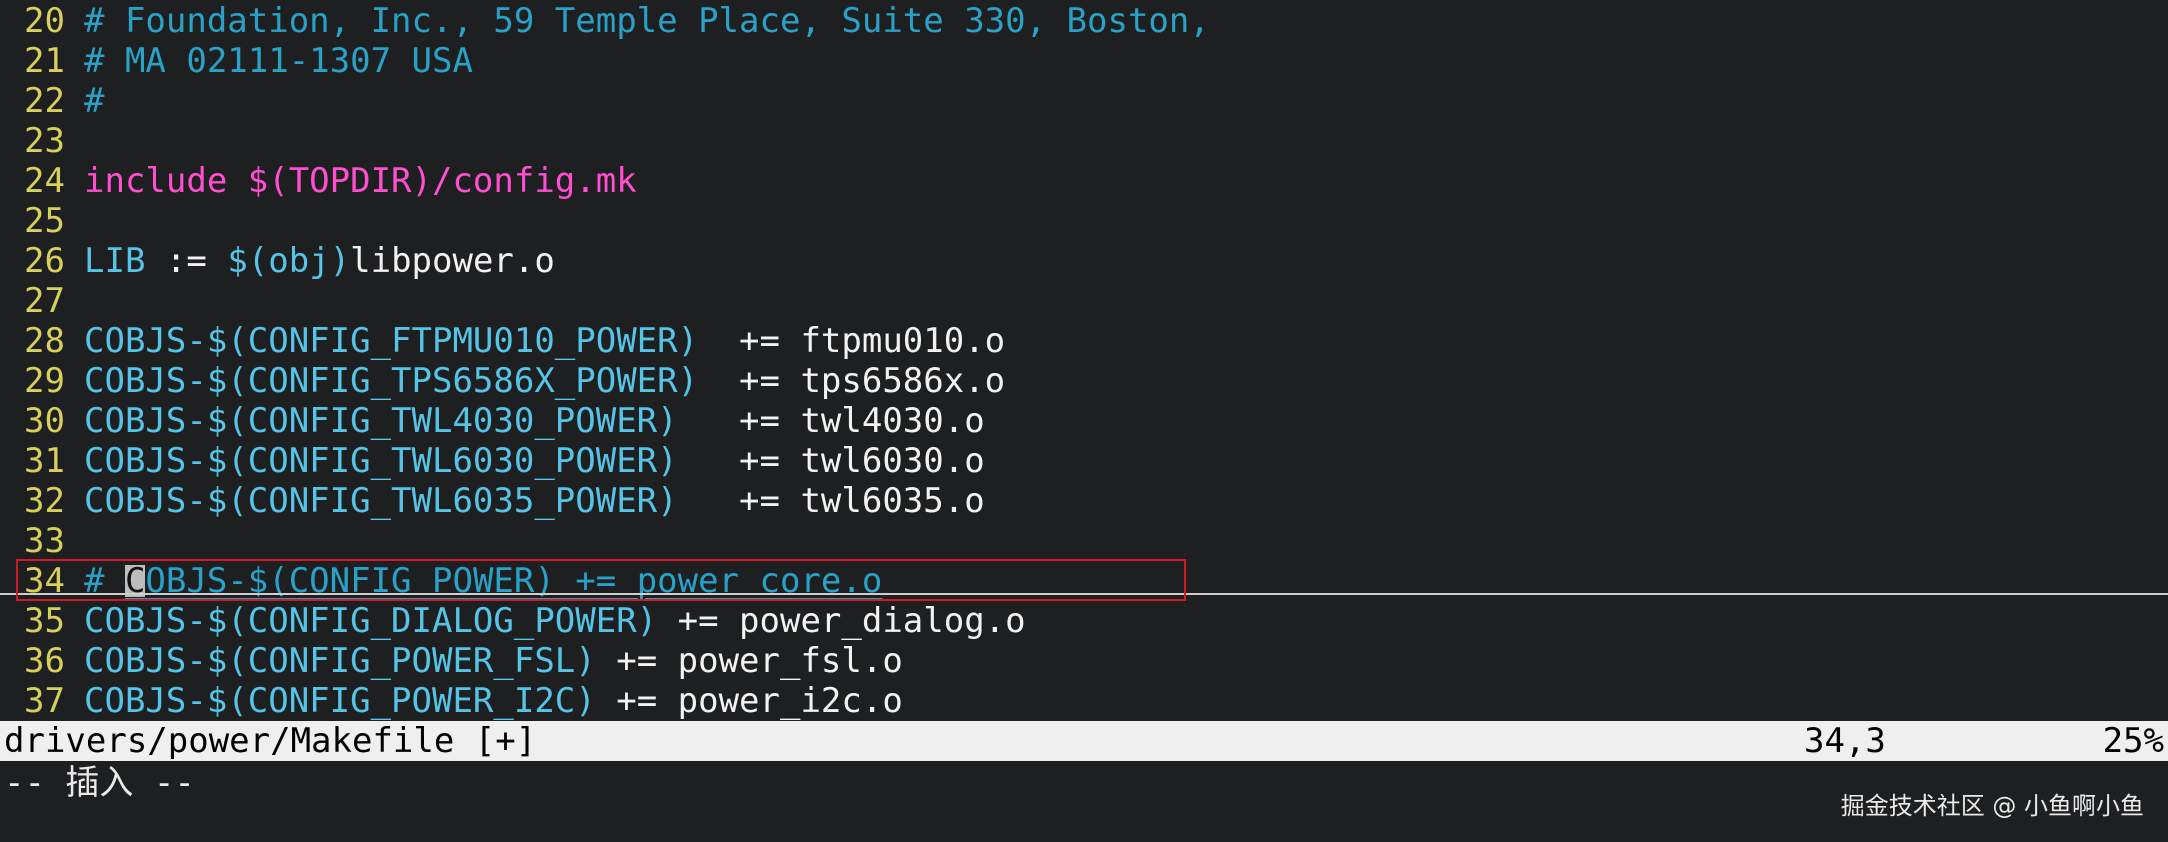  Describe the element at coordinates (1084, 261) in the screenshot. I see `code-line: 26 LIB := $(obj)libpower.o` at that location.